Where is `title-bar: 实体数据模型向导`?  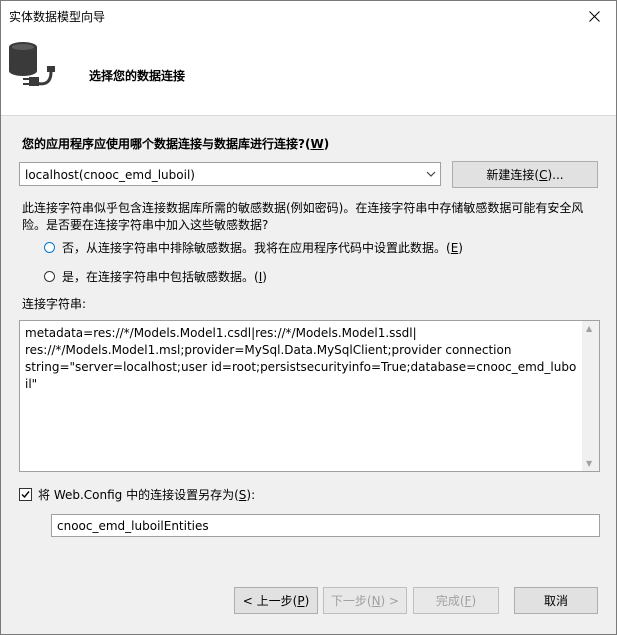 title-bar: 实体数据模型向导 is located at coordinates (308, 16).